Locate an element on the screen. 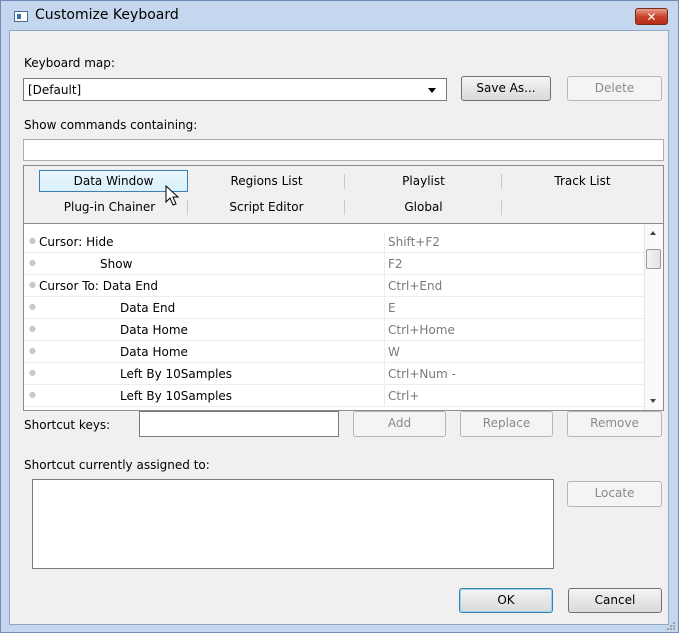 The height and width of the screenshot is (633, 679). show-commands-label: Show commands containing: is located at coordinates (111, 125).